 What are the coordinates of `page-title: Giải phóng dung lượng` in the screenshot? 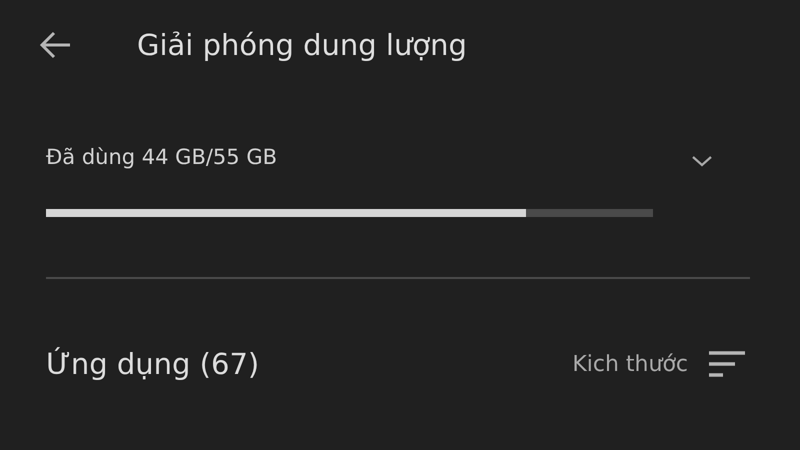 It's located at (302, 45).